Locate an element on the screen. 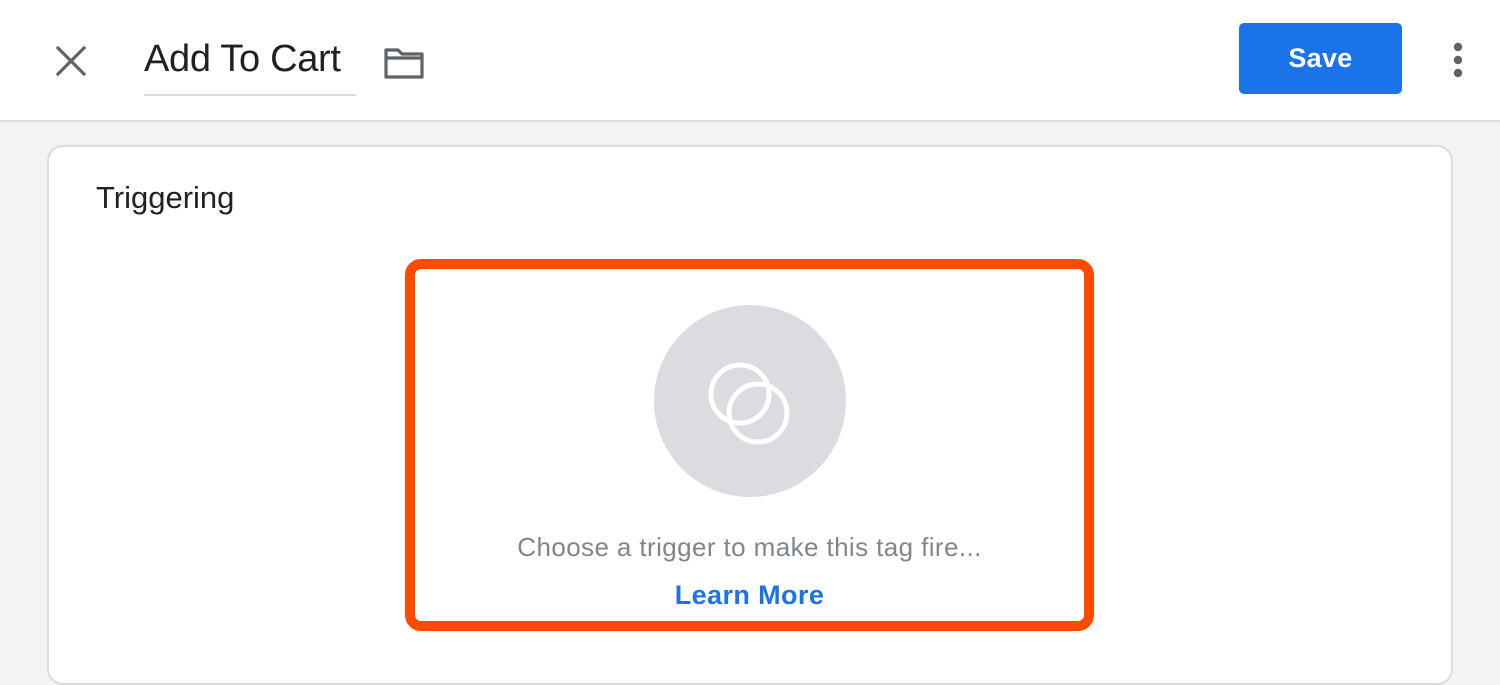 This screenshot has height=685, width=1500. learn-more-container: Learn More is located at coordinates (749, 595).